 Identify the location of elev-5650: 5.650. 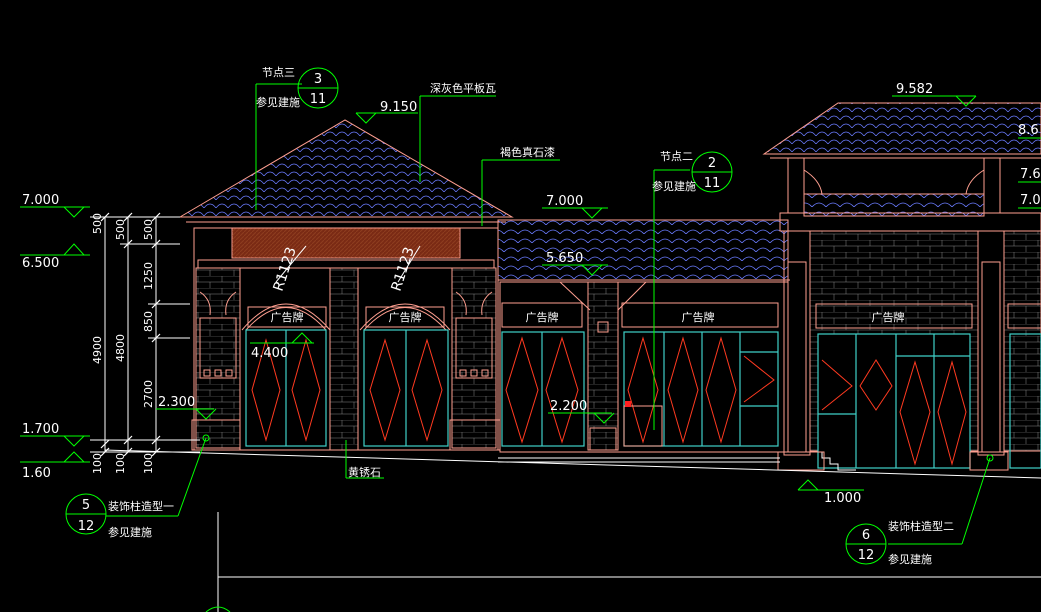
(564, 258).